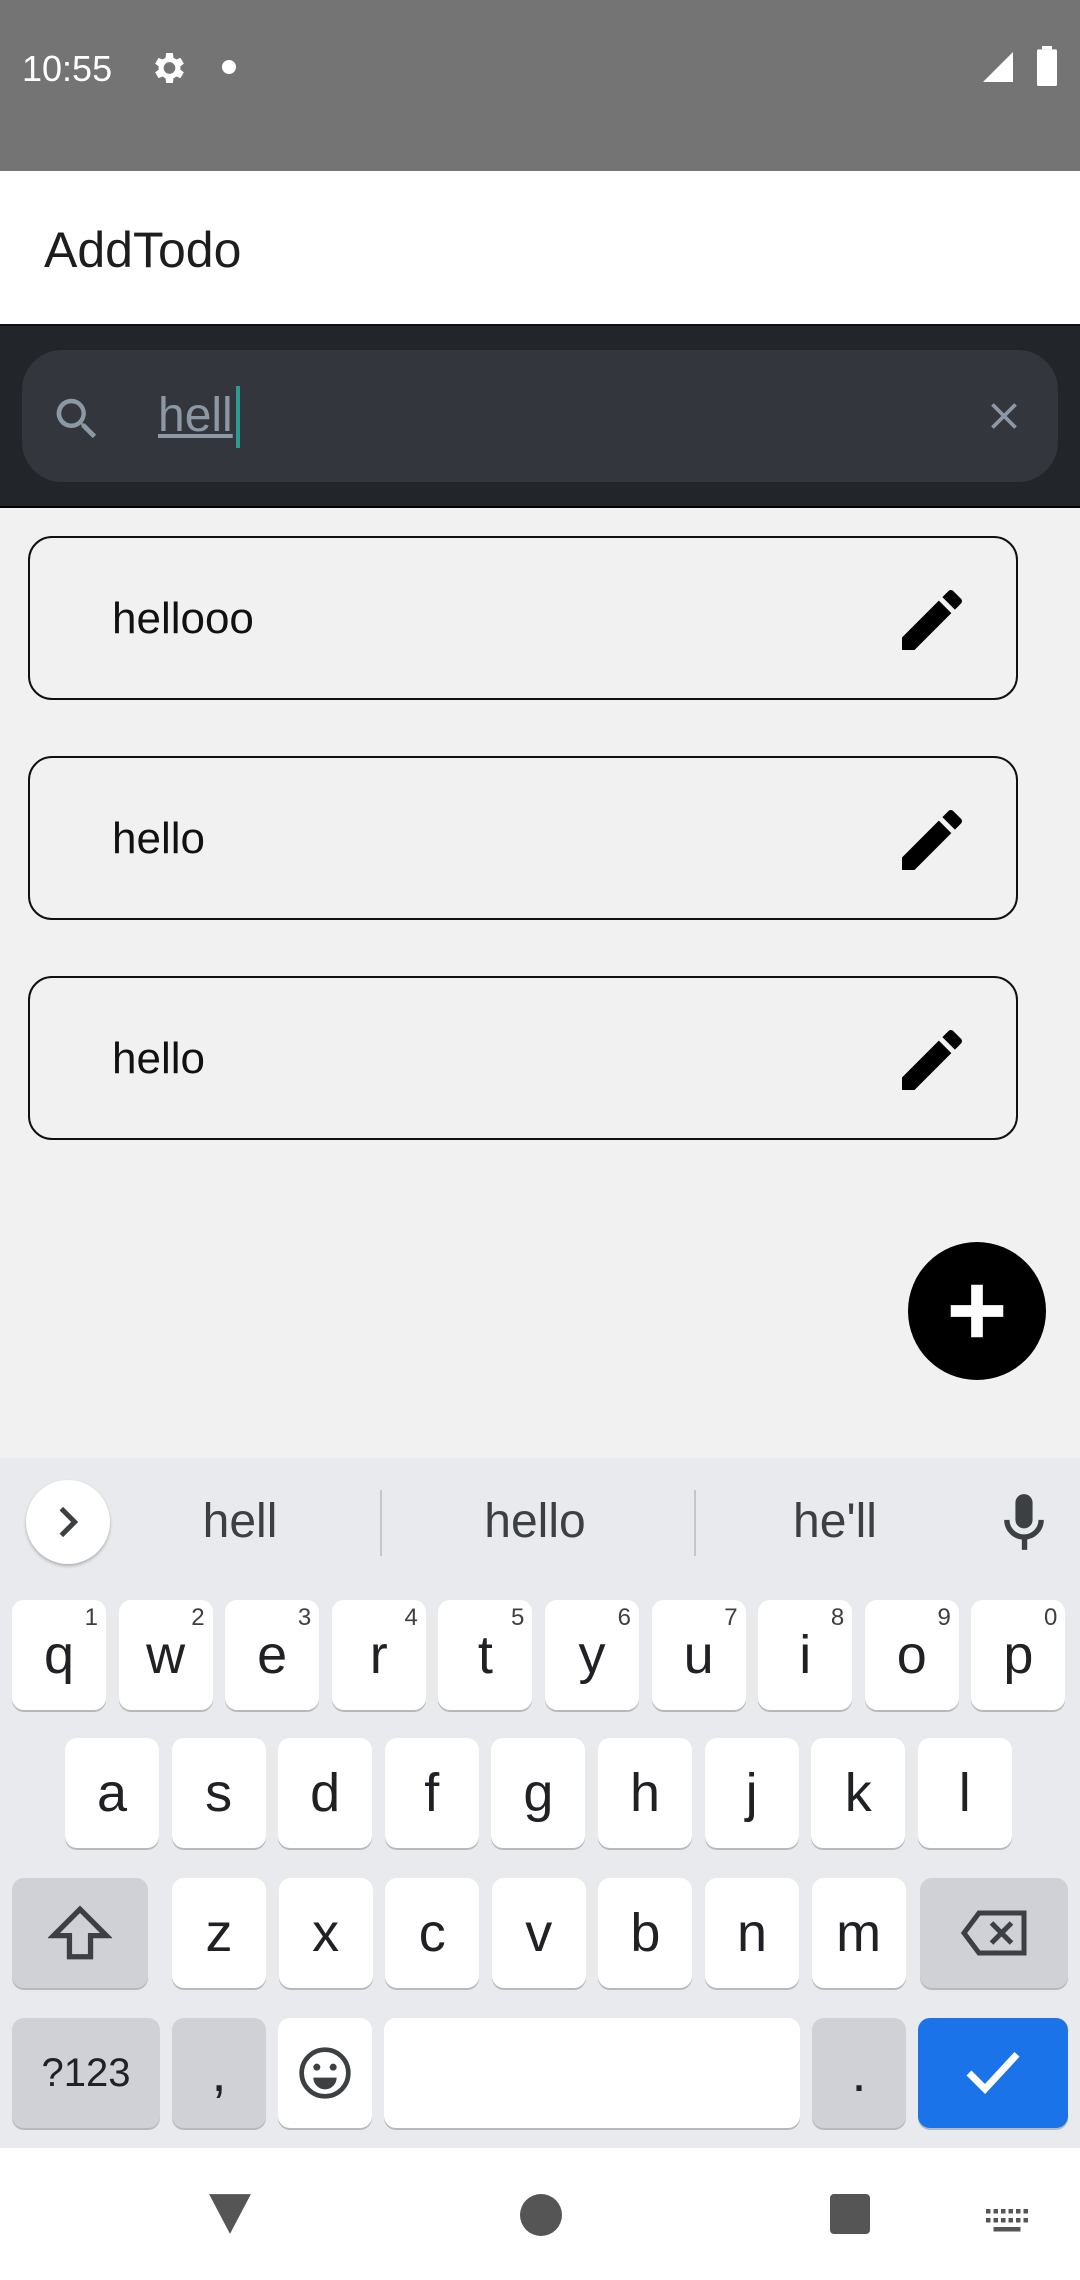 Image resolution: width=1080 pixels, height=2280 pixels. I want to click on comma-key: ,, so click(219, 2073).